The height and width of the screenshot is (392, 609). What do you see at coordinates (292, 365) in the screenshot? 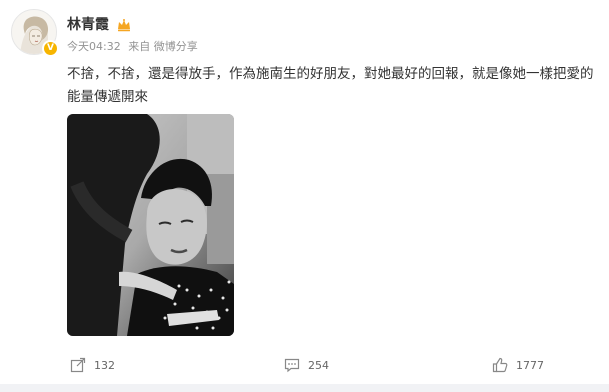
I see `comment-icon` at bounding box center [292, 365].